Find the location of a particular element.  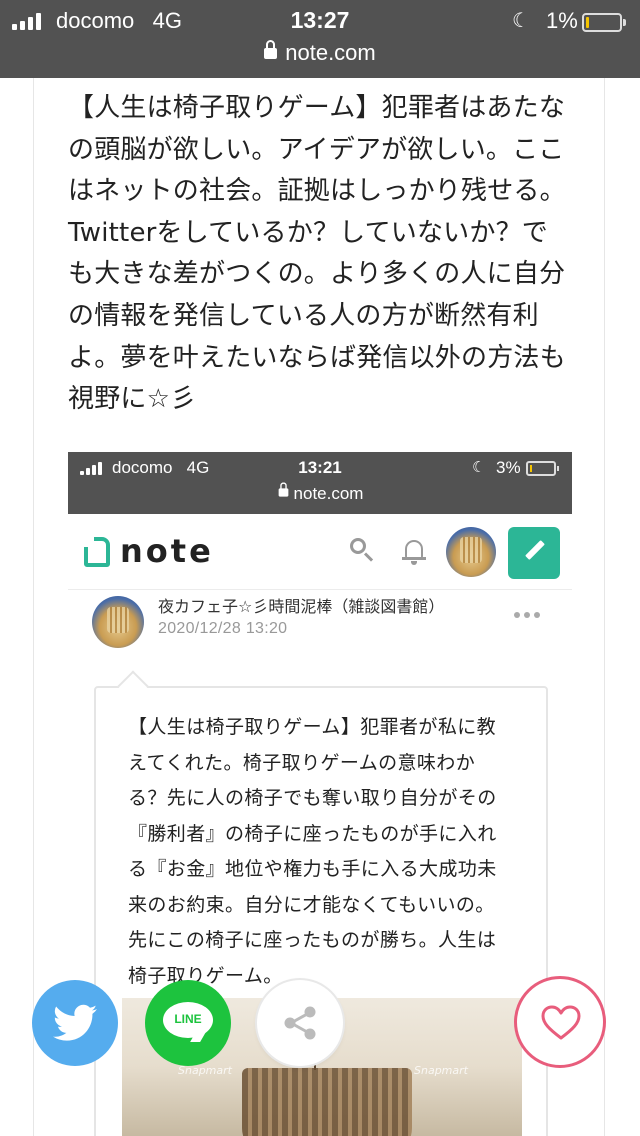

photo-watermark: Snapmart is located at coordinates (441, 1070).